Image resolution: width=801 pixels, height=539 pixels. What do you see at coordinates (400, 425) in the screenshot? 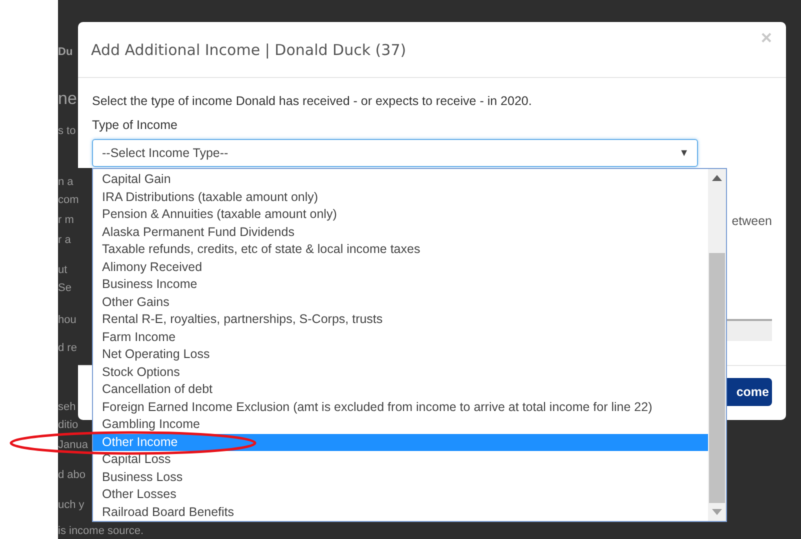
I see `dropdown-option: Gambling Income` at bounding box center [400, 425].